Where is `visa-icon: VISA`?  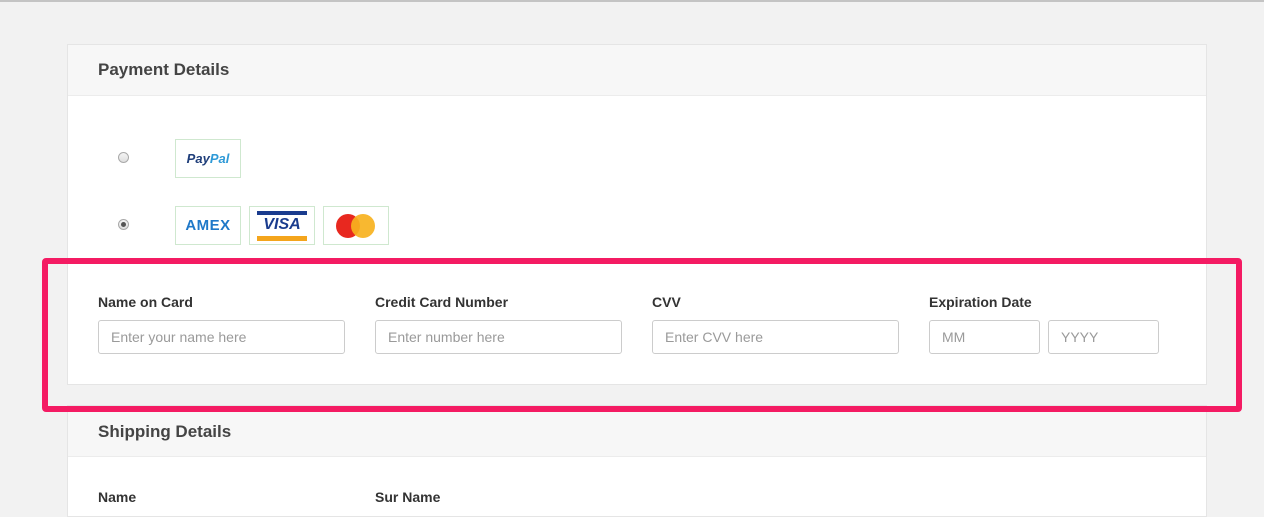
visa-icon: VISA is located at coordinates (282, 225).